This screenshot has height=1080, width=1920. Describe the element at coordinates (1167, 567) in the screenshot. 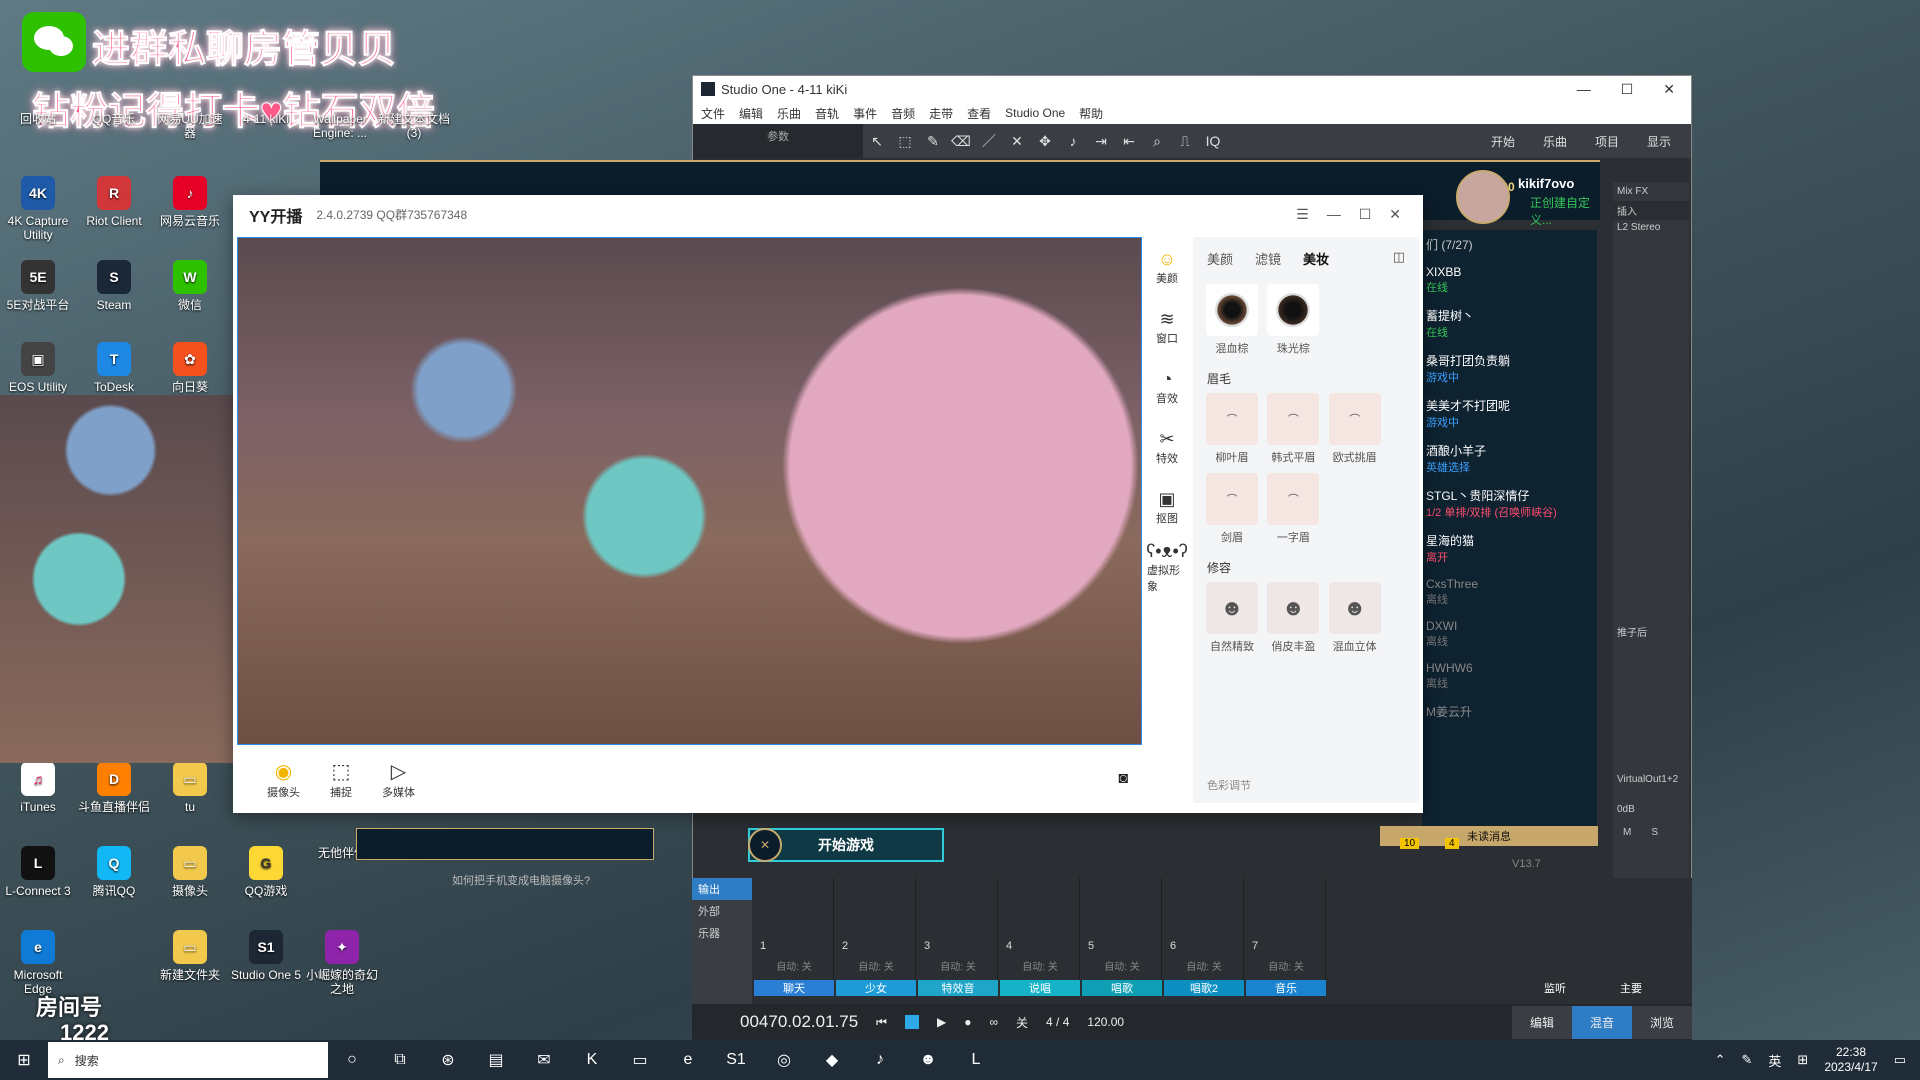

I see `nav-avatar: ʕ•ᴥ•ʔ 虚拟形象` at that location.